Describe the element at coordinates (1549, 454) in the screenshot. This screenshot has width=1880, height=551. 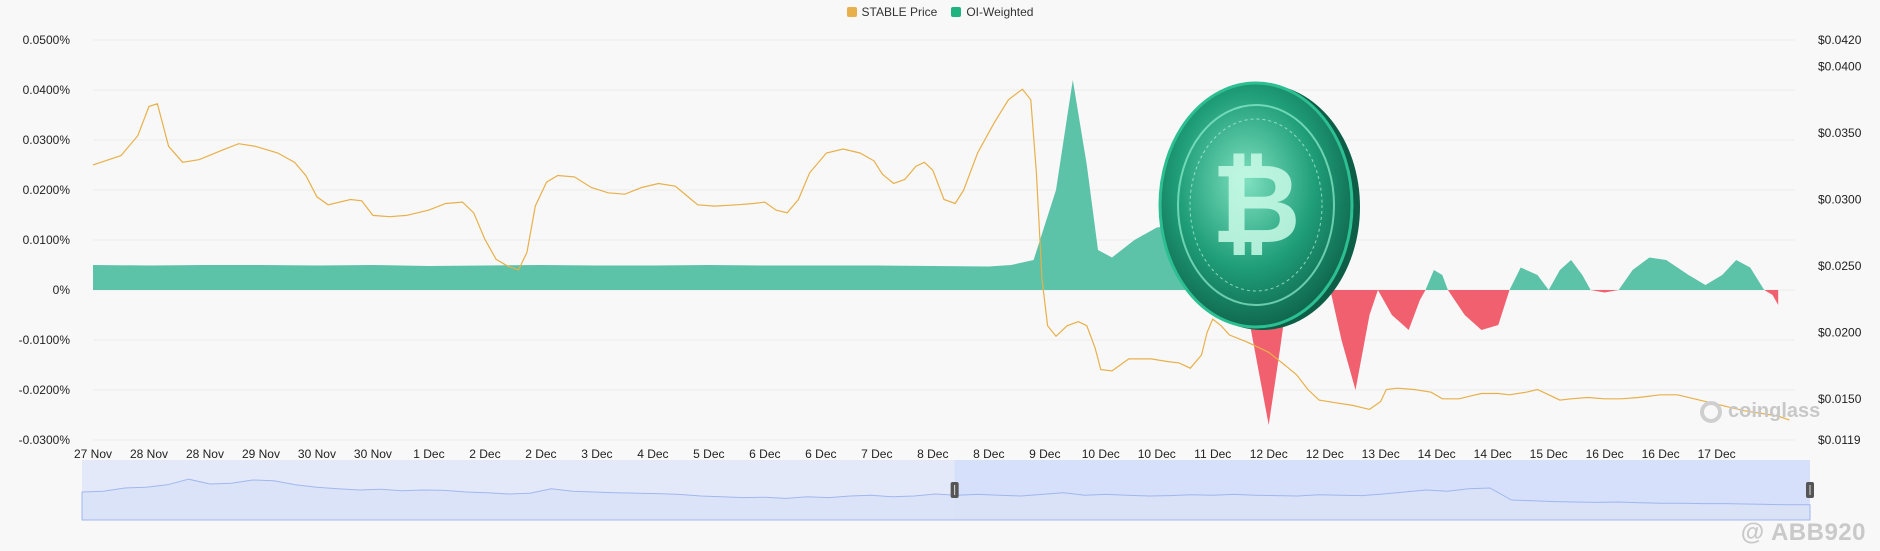
I see `x-tick-label: 15 Dec` at that location.